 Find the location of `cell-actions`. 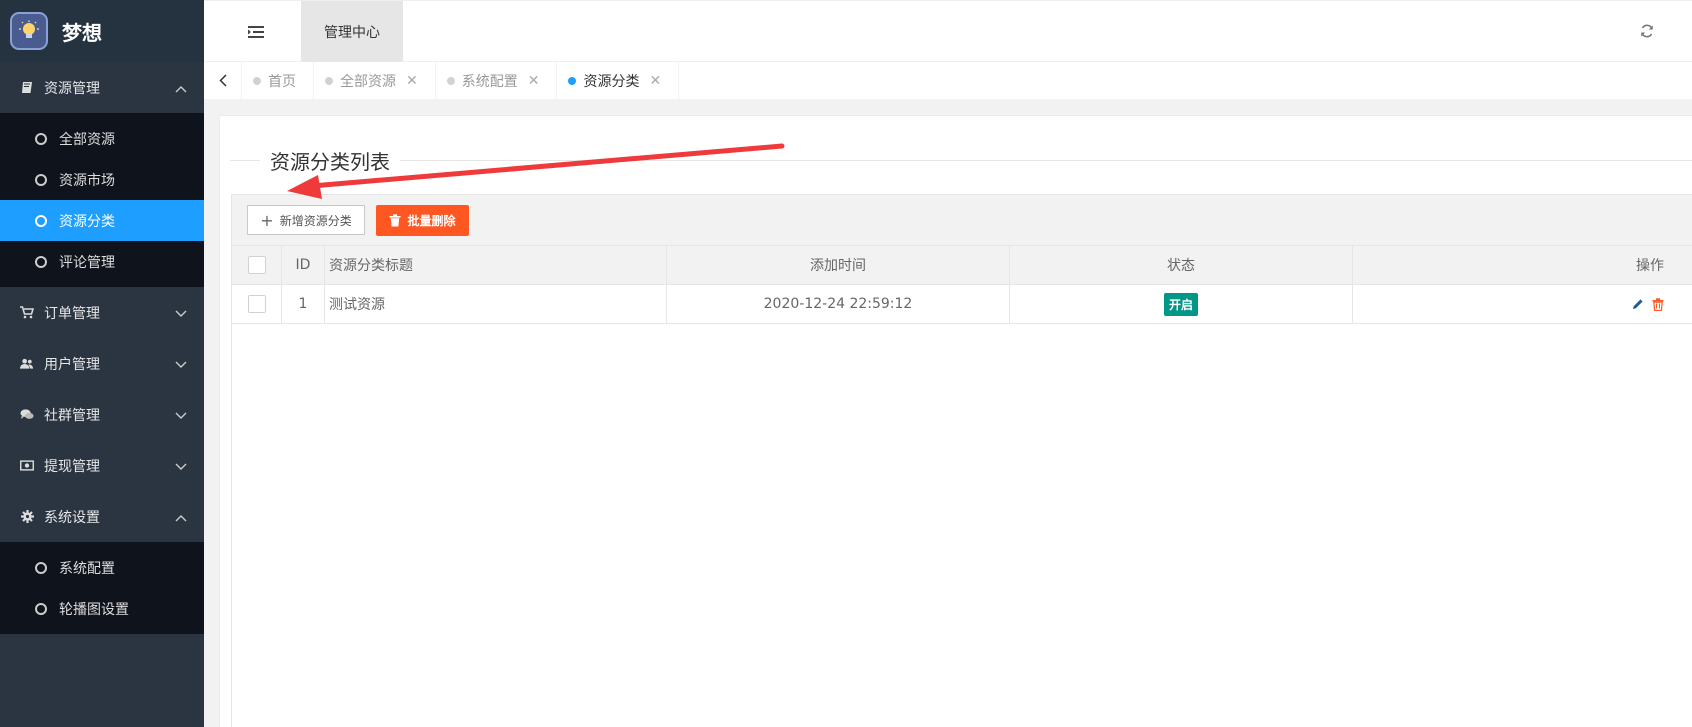

cell-actions is located at coordinates (1522, 304).